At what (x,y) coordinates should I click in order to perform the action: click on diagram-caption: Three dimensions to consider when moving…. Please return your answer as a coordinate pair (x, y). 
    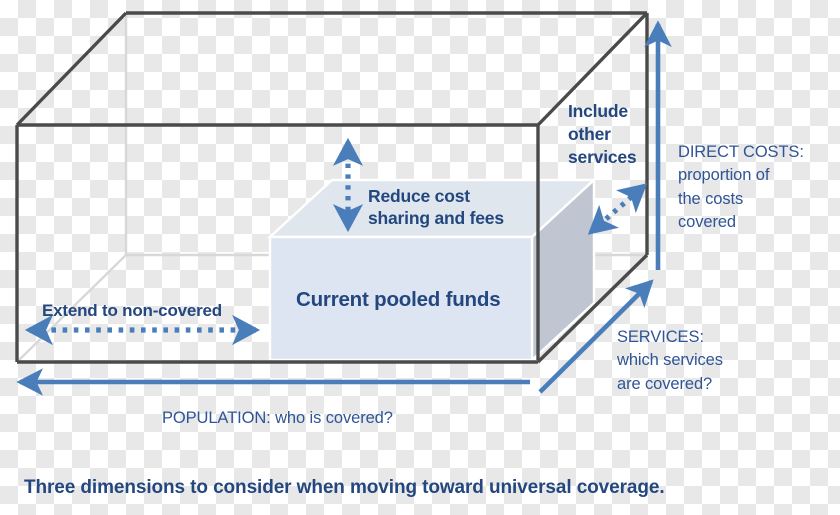
    Looking at the image, I should click on (344, 487).